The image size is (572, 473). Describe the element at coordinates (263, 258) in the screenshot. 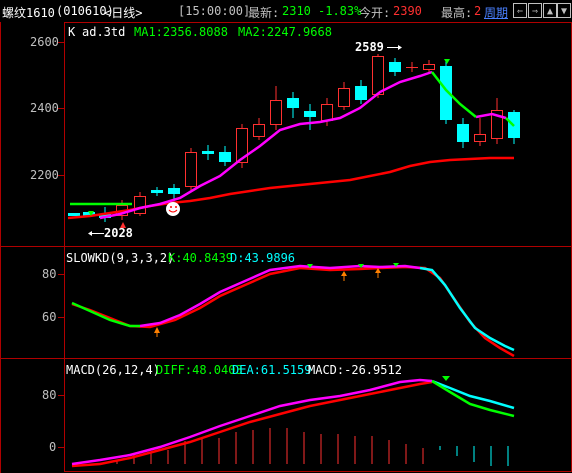

I see `kd-d-label: D:43.9896` at that location.